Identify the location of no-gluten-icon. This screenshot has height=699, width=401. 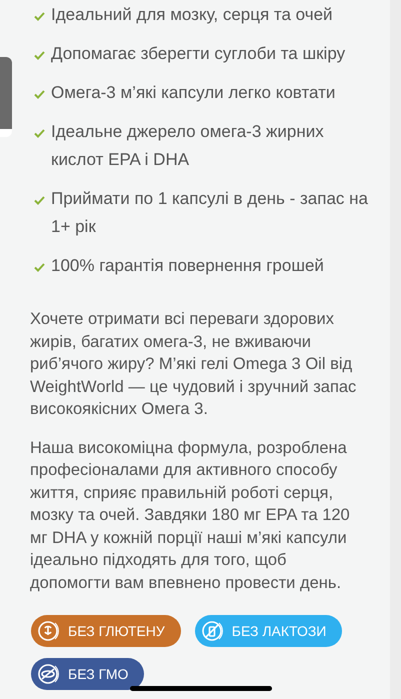
(48, 631).